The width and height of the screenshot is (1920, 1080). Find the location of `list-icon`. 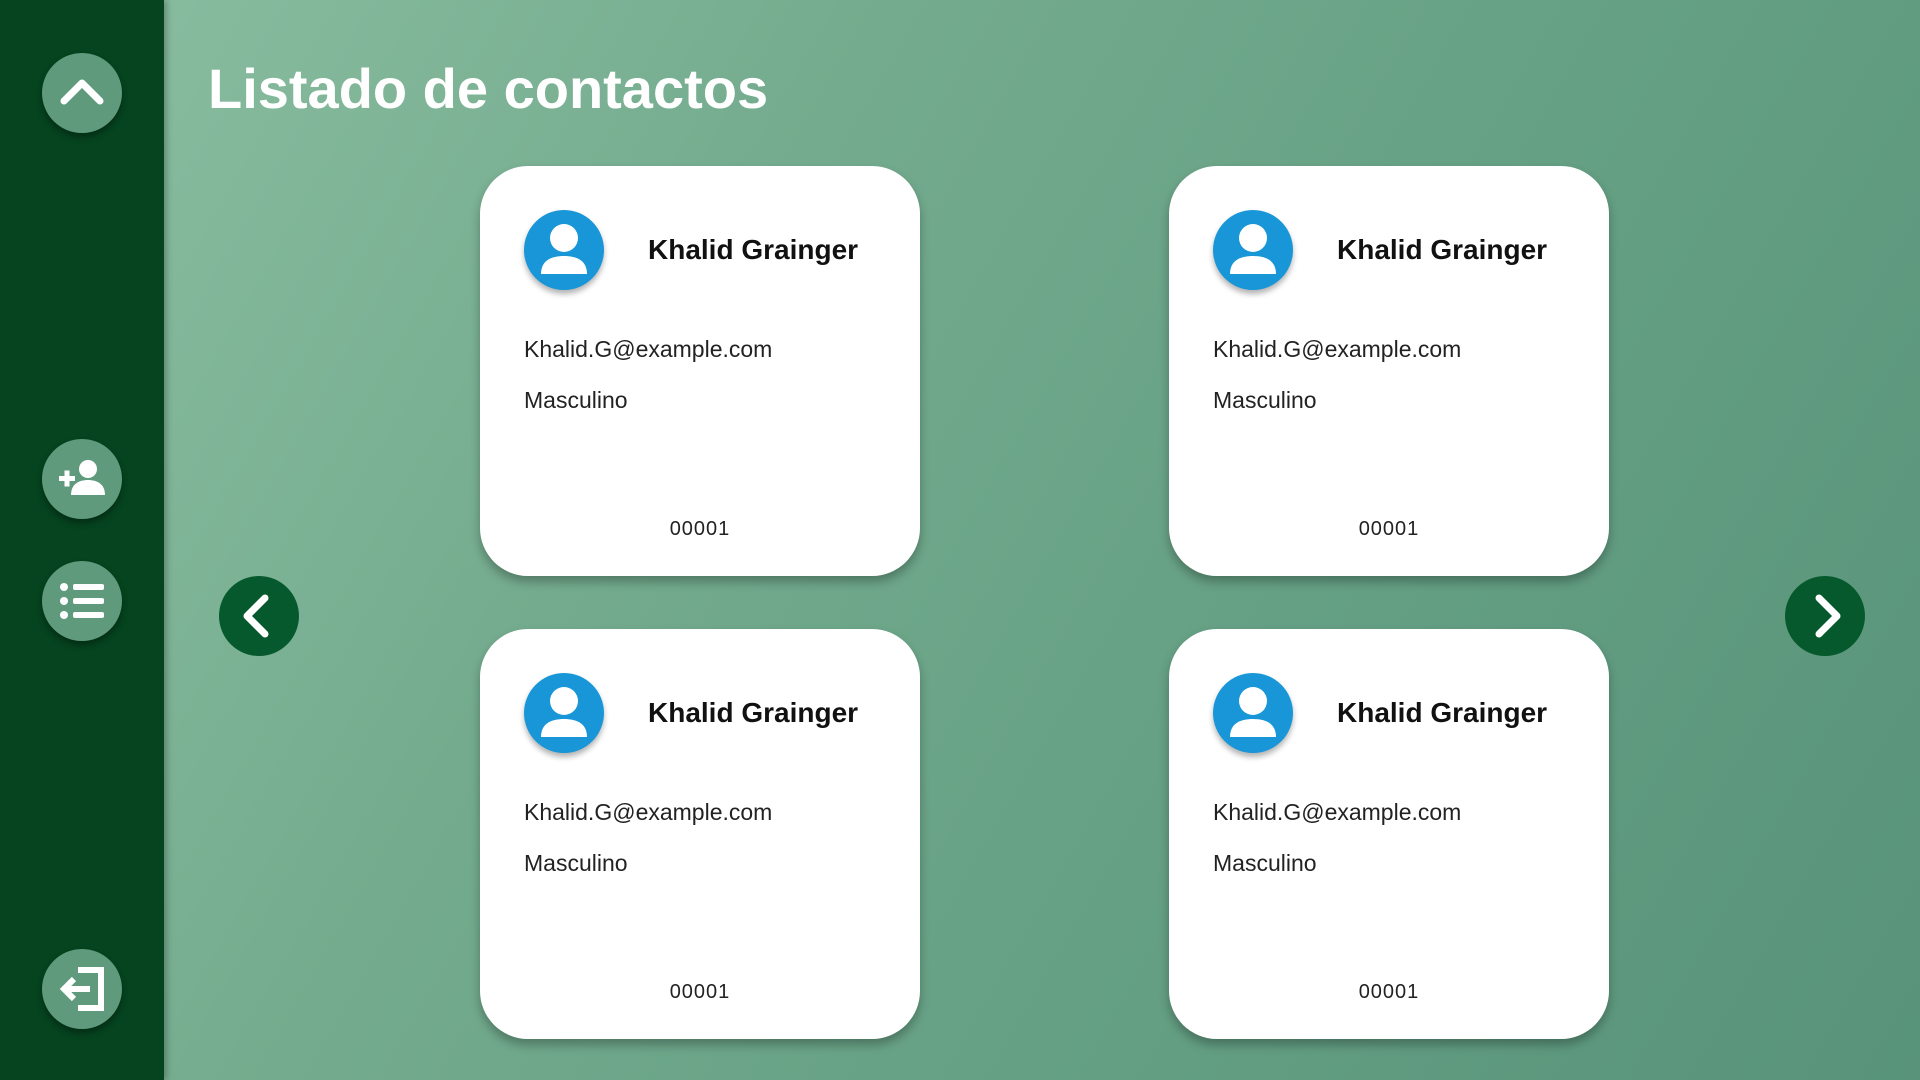

list-icon is located at coordinates (82, 601).